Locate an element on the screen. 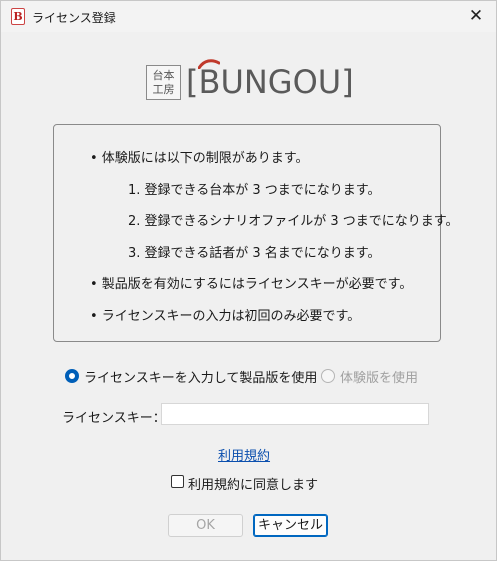 This screenshot has width=497, height=561. license-key-input is located at coordinates (295, 414).